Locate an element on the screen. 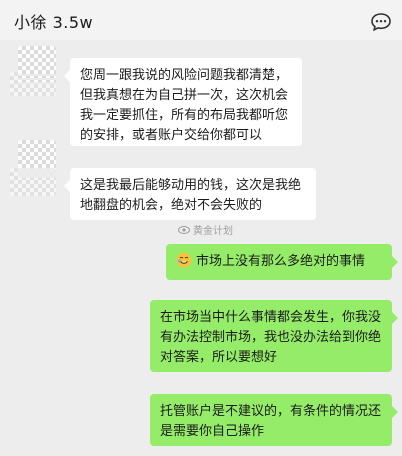  chat-bubble-more-icon is located at coordinates (381, 22).